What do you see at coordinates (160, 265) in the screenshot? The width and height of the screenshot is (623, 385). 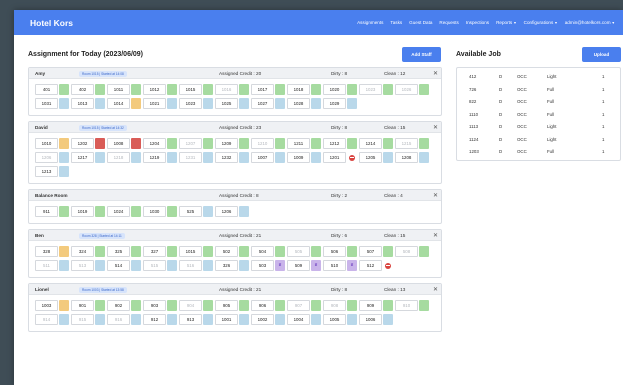 I see `room-tile: 515` at bounding box center [160, 265].